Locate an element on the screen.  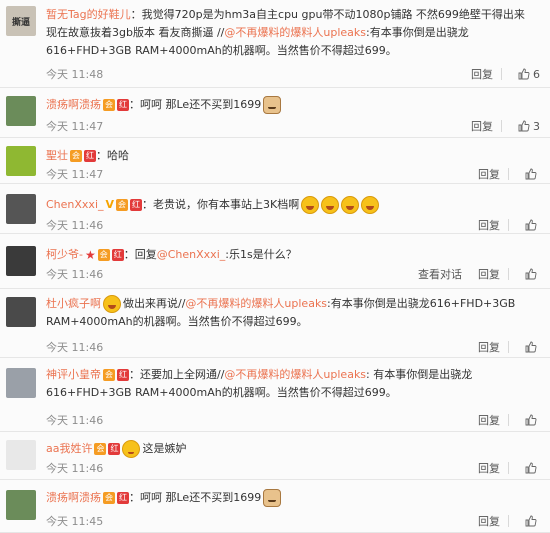
comment-actions: 查看对话 回复 is located at coordinates (471, 274).